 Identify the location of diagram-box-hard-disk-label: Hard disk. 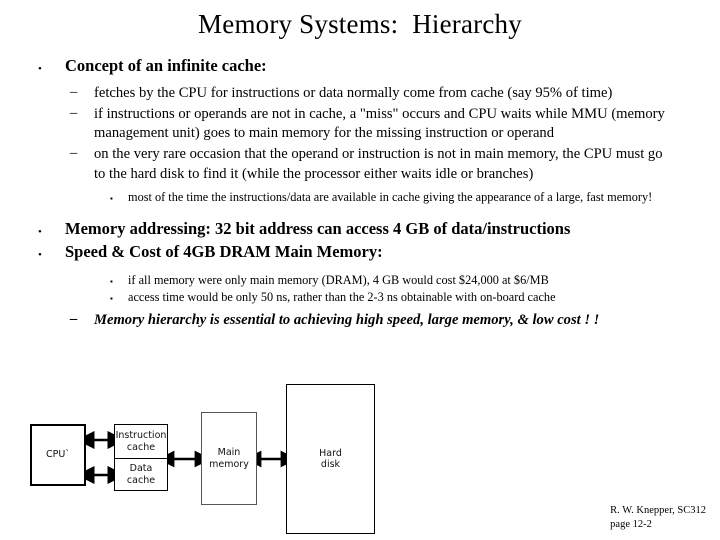
(330, 458).